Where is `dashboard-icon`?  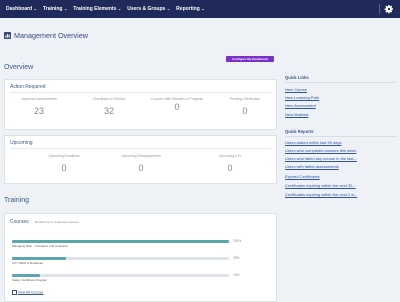 dashboard-icon is located at coordinates (7, 35).